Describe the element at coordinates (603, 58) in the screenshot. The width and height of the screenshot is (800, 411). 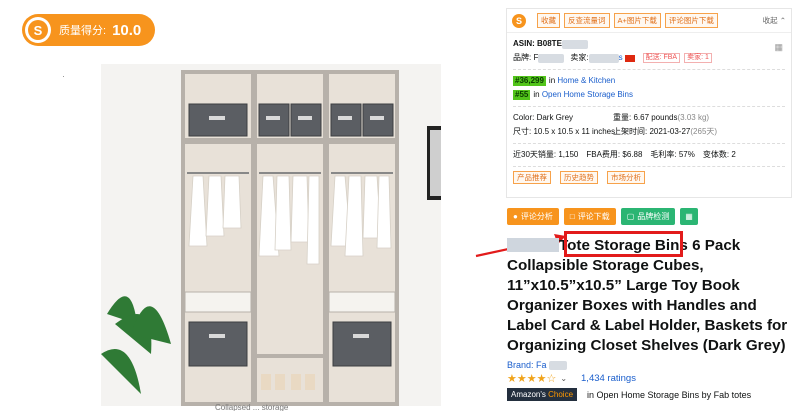
I see `redacted-seller` at that location.